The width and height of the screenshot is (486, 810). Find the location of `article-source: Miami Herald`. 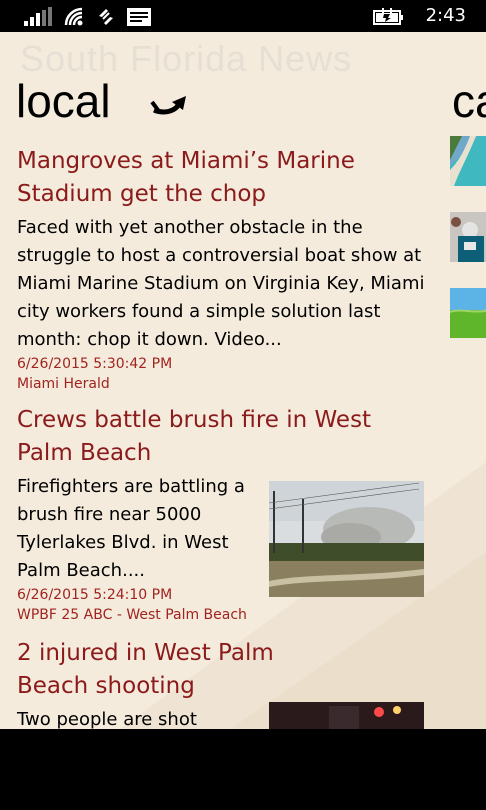

article-source: Miami Herald is located at coordinates (63, 384).